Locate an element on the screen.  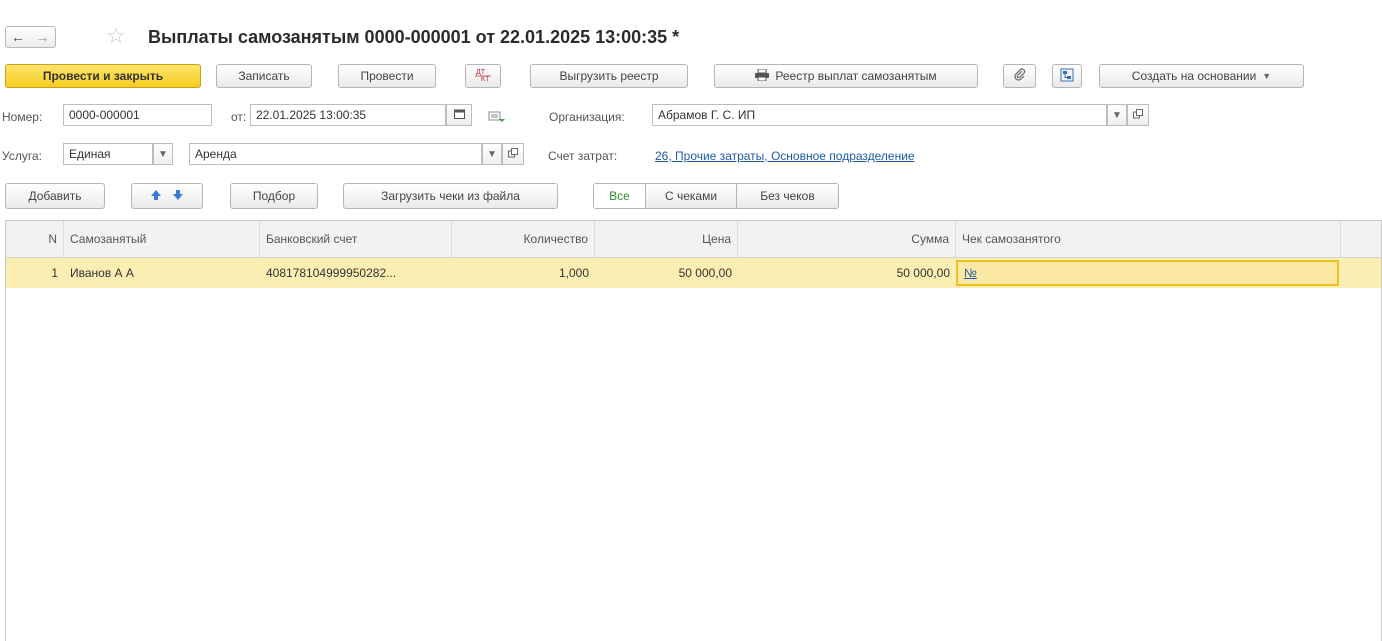
create-based-on-button: Создать на основании ▼ is located at coordinates (1201, 76).